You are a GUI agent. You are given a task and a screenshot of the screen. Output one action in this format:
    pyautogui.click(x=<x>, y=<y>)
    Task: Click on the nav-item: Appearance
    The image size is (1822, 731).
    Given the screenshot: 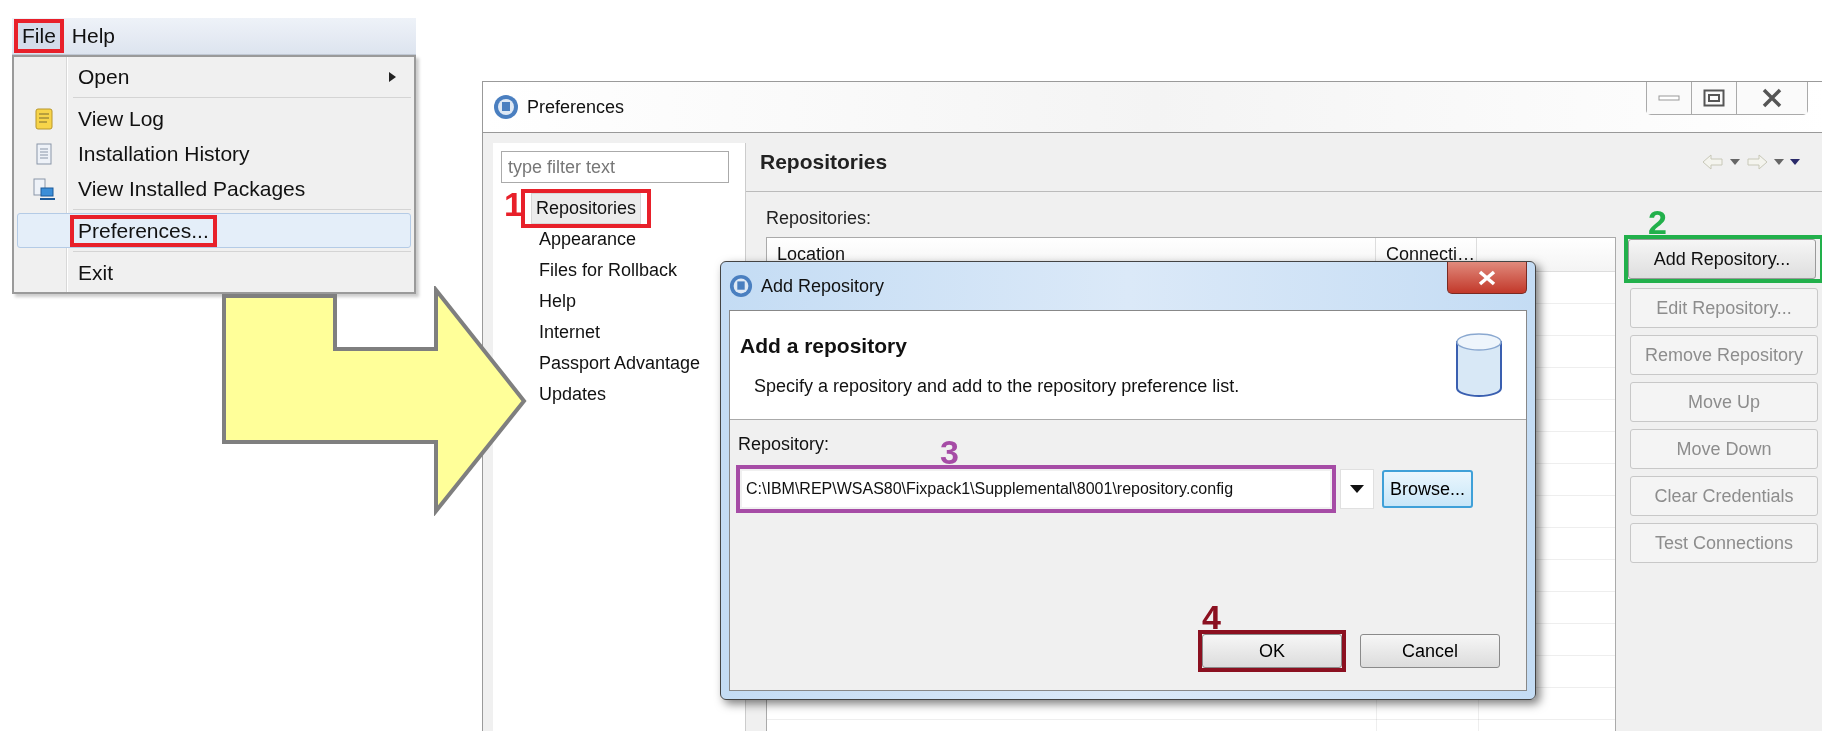 What is the action you would take?
    pyautogui.click(x=588, y=239)
    